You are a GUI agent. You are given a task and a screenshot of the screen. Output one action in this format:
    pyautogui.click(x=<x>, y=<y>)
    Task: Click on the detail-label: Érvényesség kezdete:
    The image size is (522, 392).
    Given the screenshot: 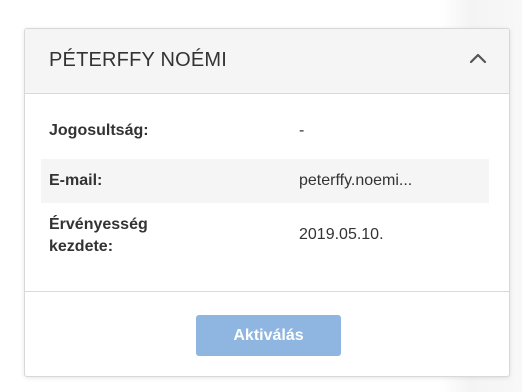 What is the action you would take?
    pyautogui.click(x=98, y=235)
    